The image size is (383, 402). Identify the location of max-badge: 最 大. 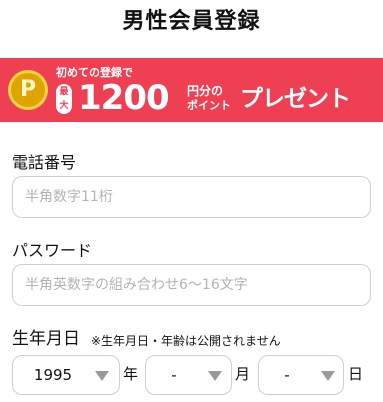
(64, 99).